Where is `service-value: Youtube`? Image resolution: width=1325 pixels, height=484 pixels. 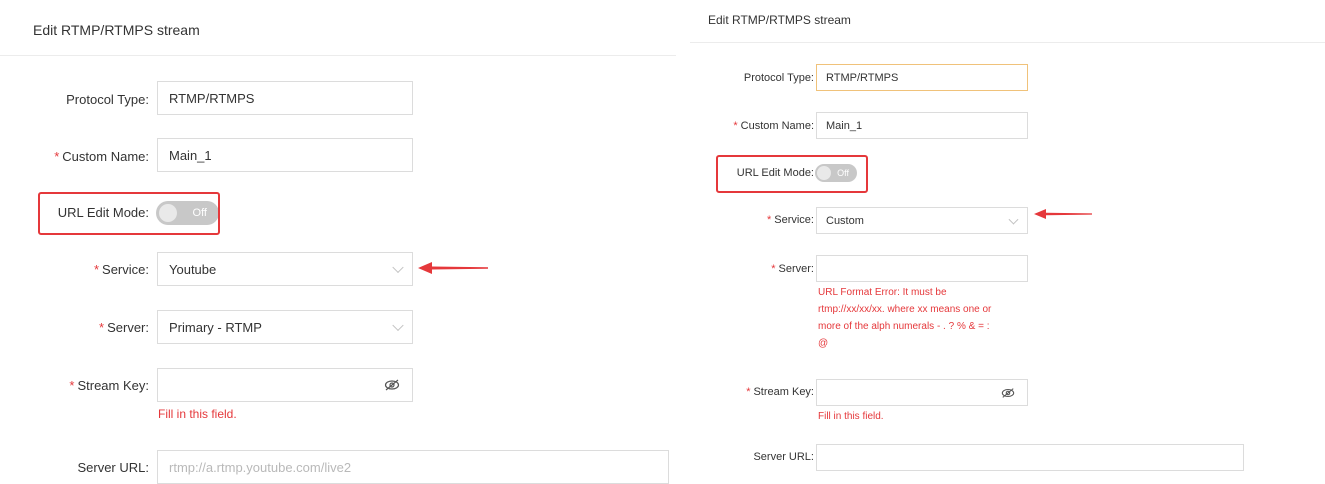
service-value: Youtube is located at coordinates (193, 269).